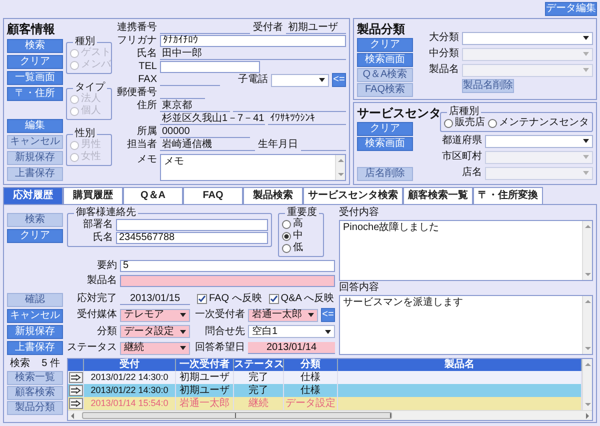 The width and height of the screenshot is (600, 426). What do you see at coordinates (146, 106) in the screenshot?
I see `field-label: 住所` at bounding box center [146, 106].